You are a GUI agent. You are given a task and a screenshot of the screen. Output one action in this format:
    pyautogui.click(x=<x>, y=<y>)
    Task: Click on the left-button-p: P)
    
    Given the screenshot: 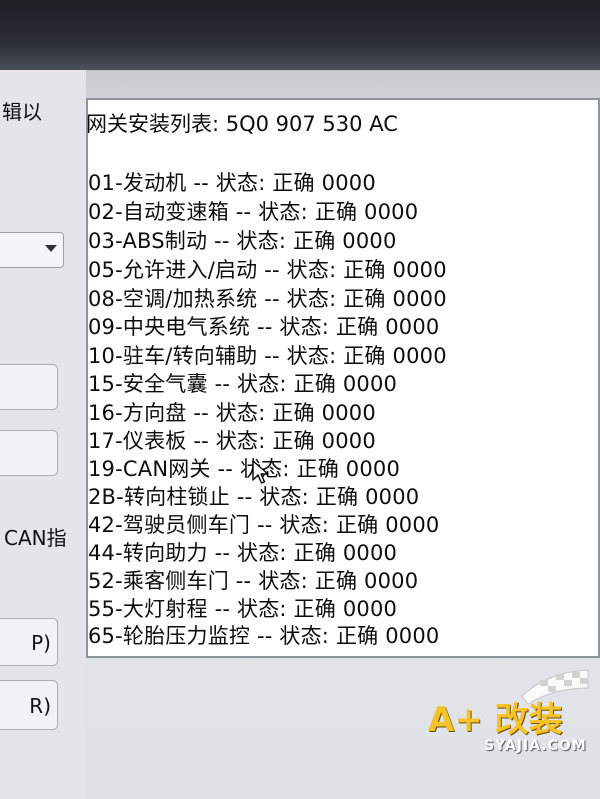 What is the action you would take?
    pyautogui.click(x=29, y=642)
    